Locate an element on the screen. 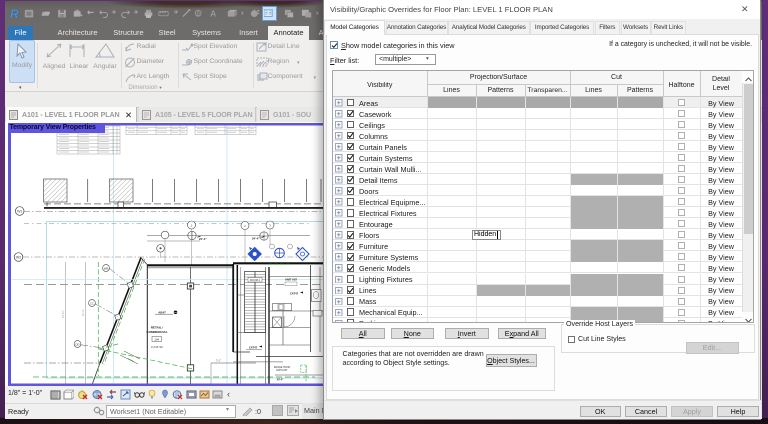 The image size is (768, 424). svg-text: CC is located at coordinates (92, 303).